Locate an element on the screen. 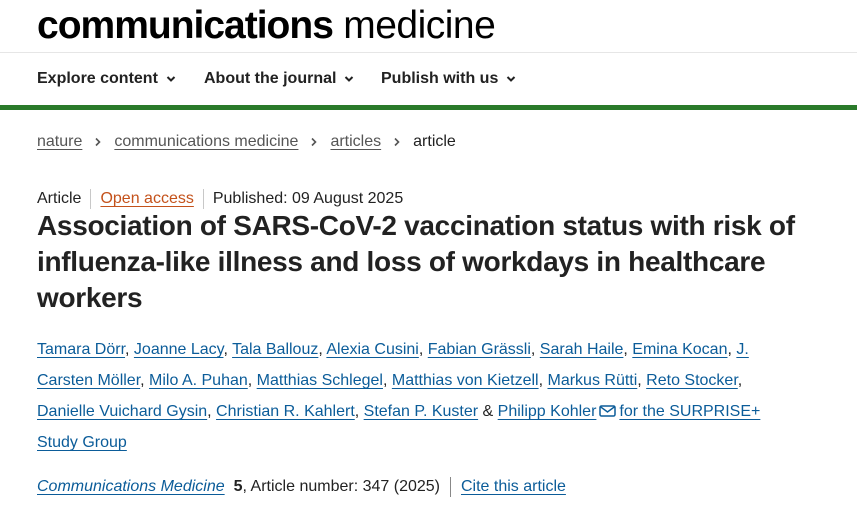 The height and width of the screenshot is (532, 857). author-link: Sarah Haile is located at coordinates (582, 349).